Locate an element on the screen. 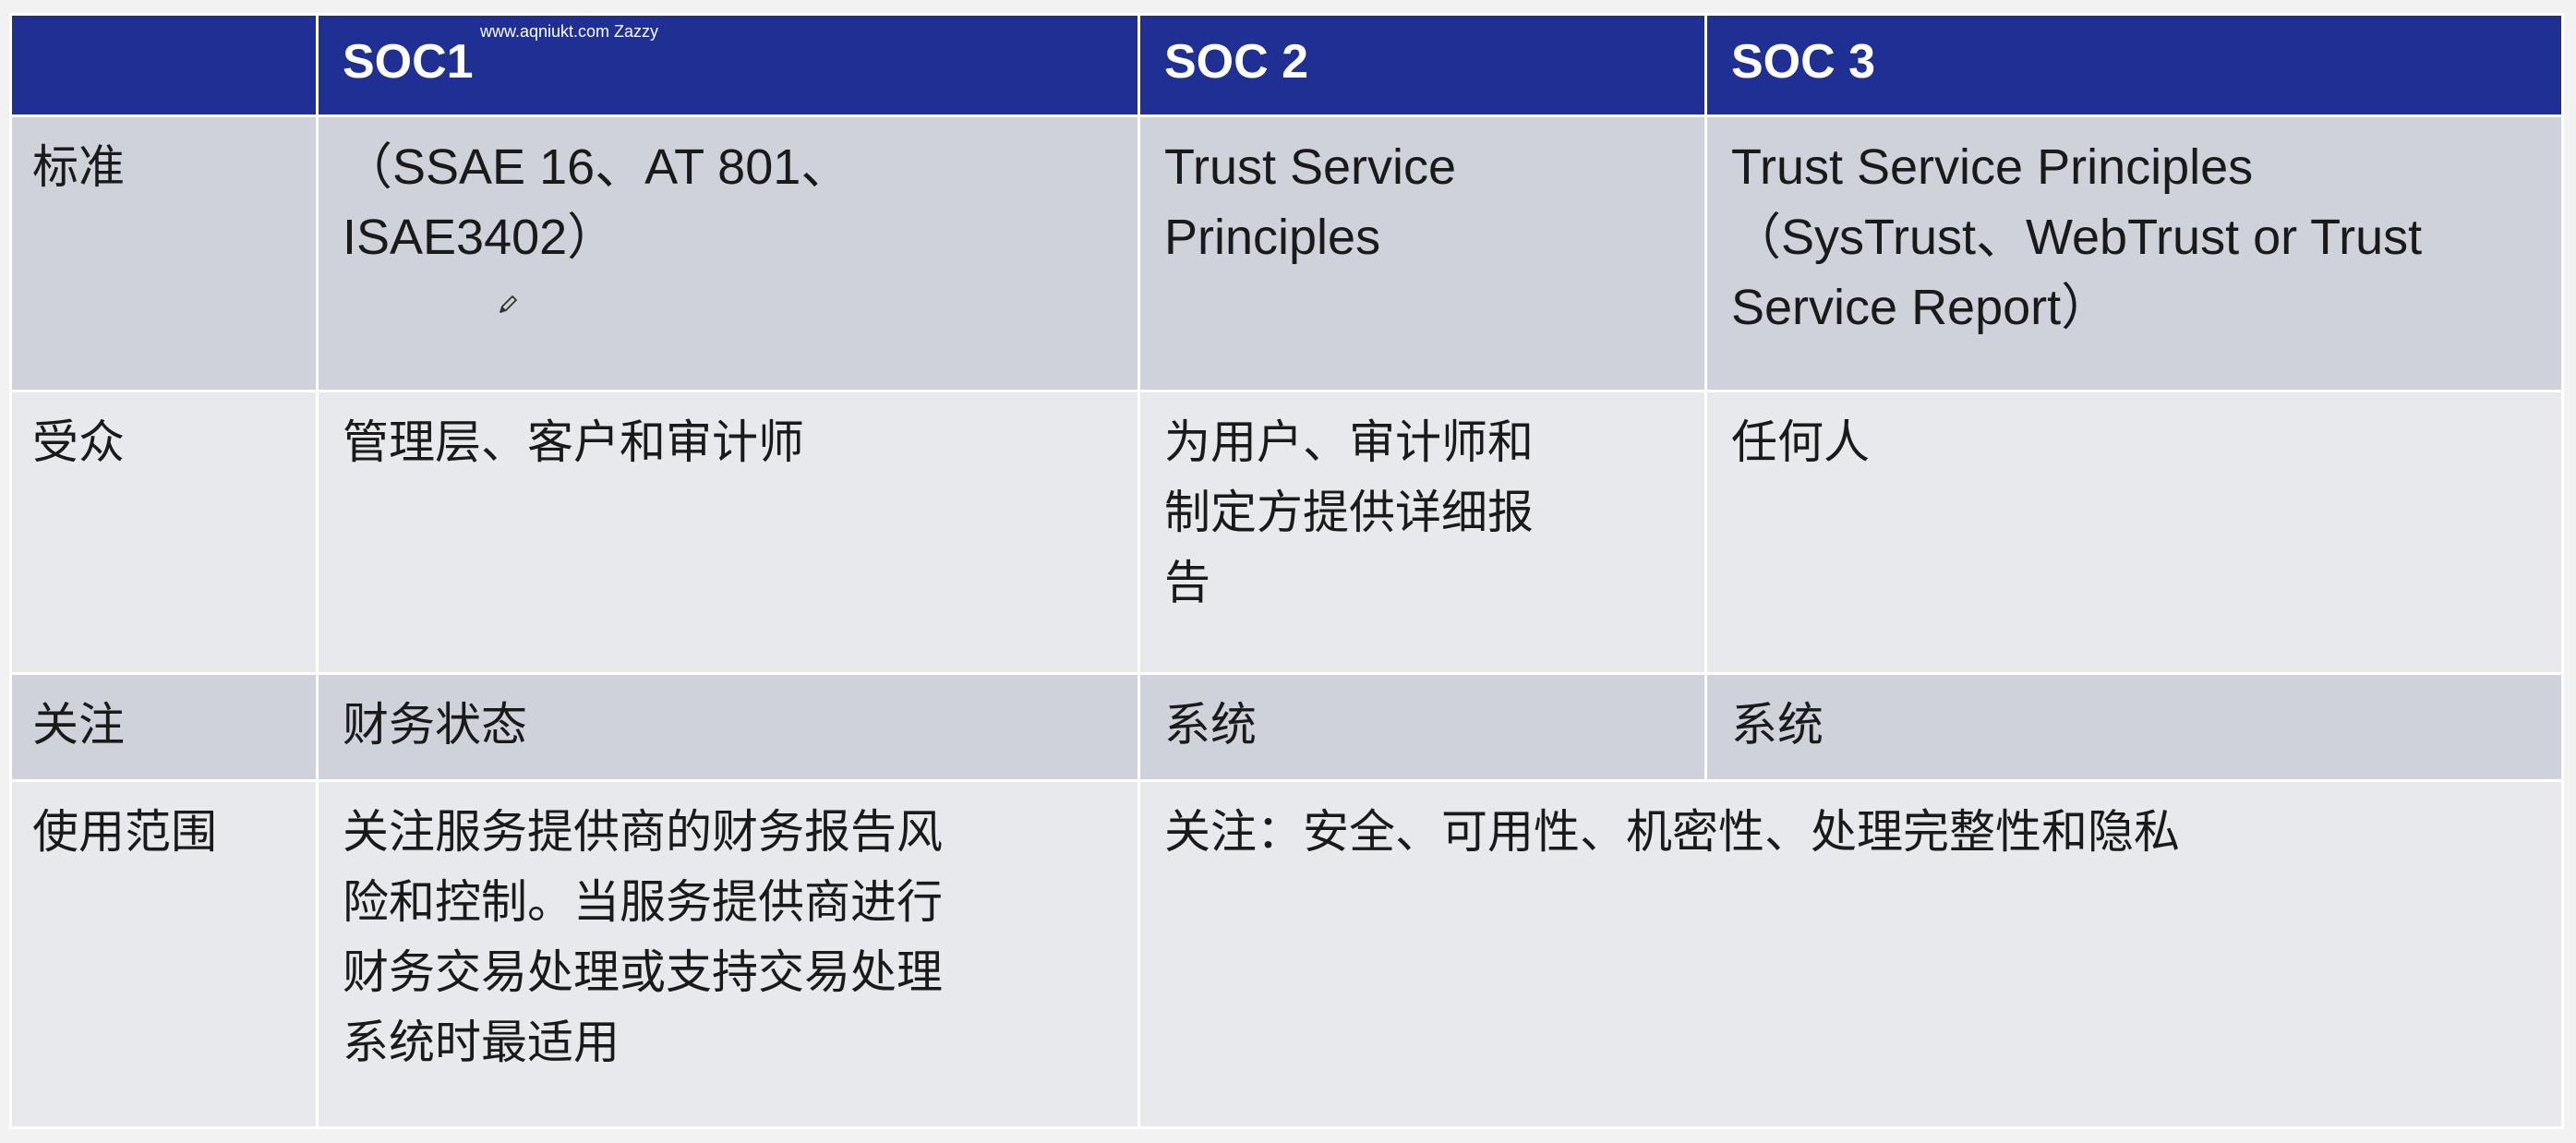  row-focus-soc1-cell: 财务状态 is located at coordinates (728, 727).